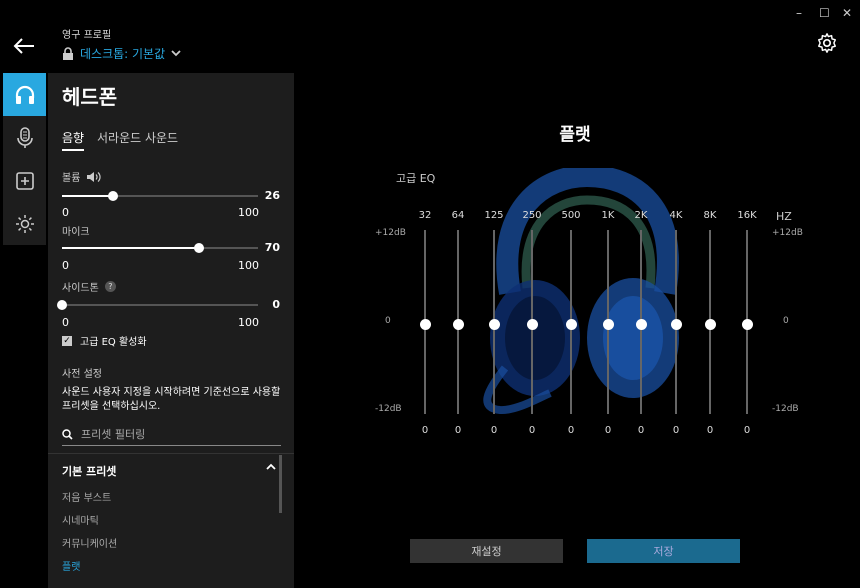 Image resolution: width=860 pixels, height=588 pixels. Describe the element at coordinates (785, 409) in the screenshot. I see `db-bottom-right: -12dB` at that location.